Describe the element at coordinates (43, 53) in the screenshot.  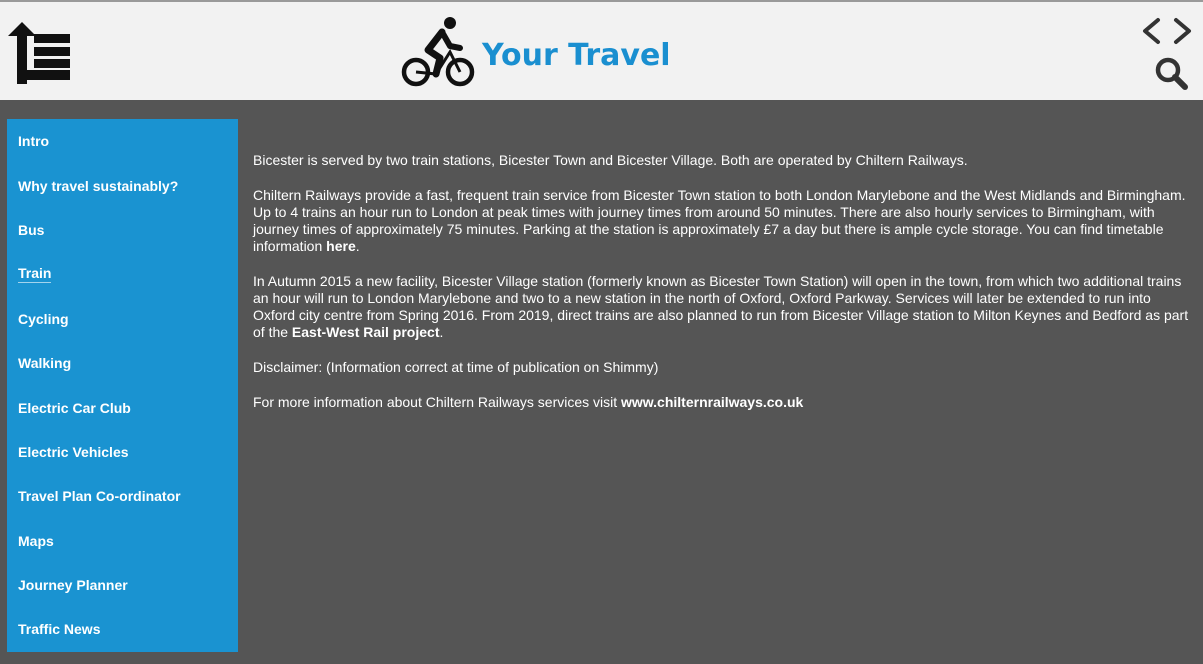
I see `menu-list-icon` at that location.